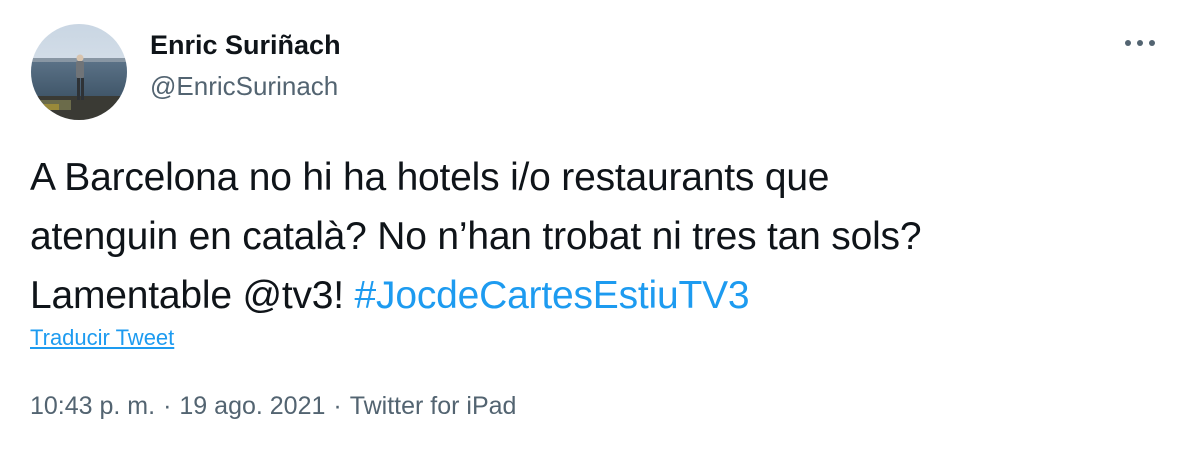 This screenshot has width=1198, height=450. What do you see at coordinates (245, 45) in the screenshot?
I see `author-display-name: Enric Suriñach` at bounding box center [245, 45].